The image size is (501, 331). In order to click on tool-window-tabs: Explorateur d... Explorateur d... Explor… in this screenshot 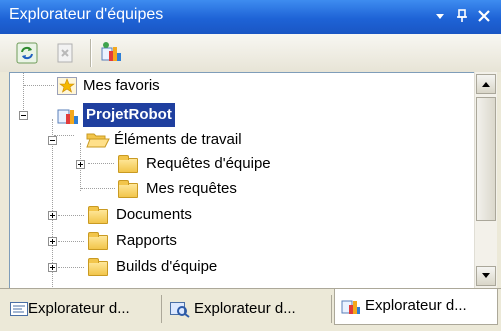, I will do `click(250, 309)`.